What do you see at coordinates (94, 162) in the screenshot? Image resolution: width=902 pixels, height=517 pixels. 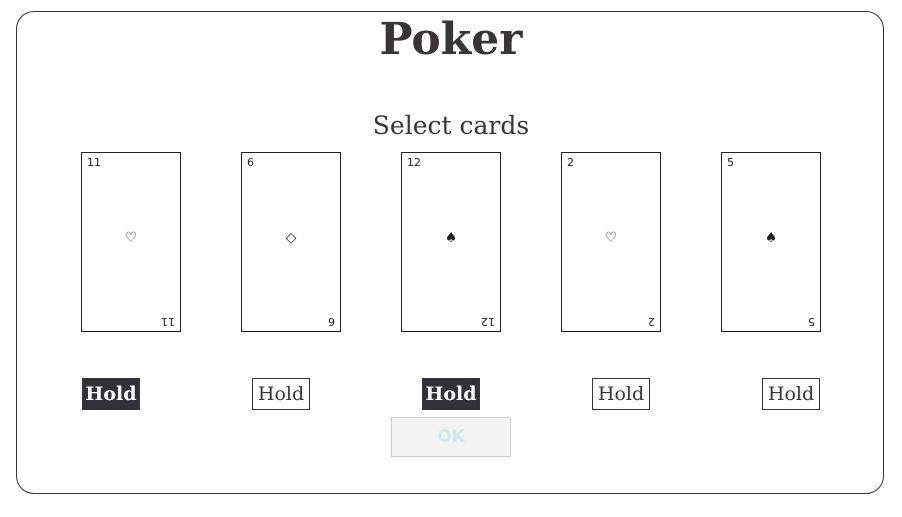 I see `card-rank-top: 11` at bounding box center [94, 162].